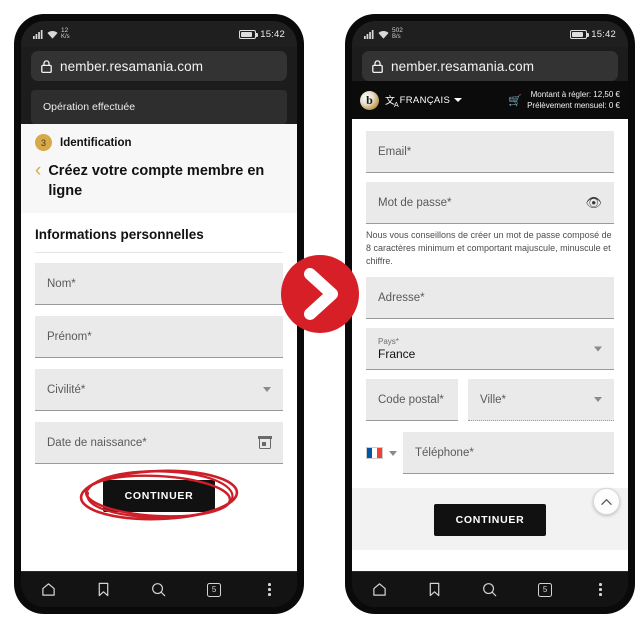 This screenshot has height=627, width=640. I want to click on right-browser-bottom-nav: 5, so click(490, 589).